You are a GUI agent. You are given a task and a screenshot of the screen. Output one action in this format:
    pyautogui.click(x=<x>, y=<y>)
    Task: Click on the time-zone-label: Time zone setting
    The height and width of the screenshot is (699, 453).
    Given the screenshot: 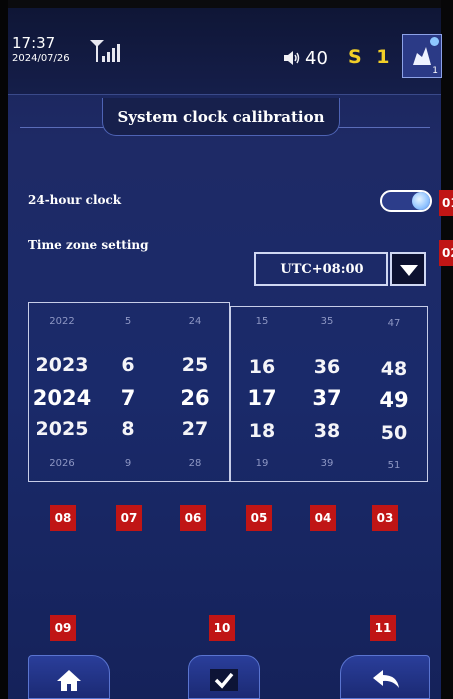 What is the action you would take?
    pyautogui.click(x=88, y=245)
    